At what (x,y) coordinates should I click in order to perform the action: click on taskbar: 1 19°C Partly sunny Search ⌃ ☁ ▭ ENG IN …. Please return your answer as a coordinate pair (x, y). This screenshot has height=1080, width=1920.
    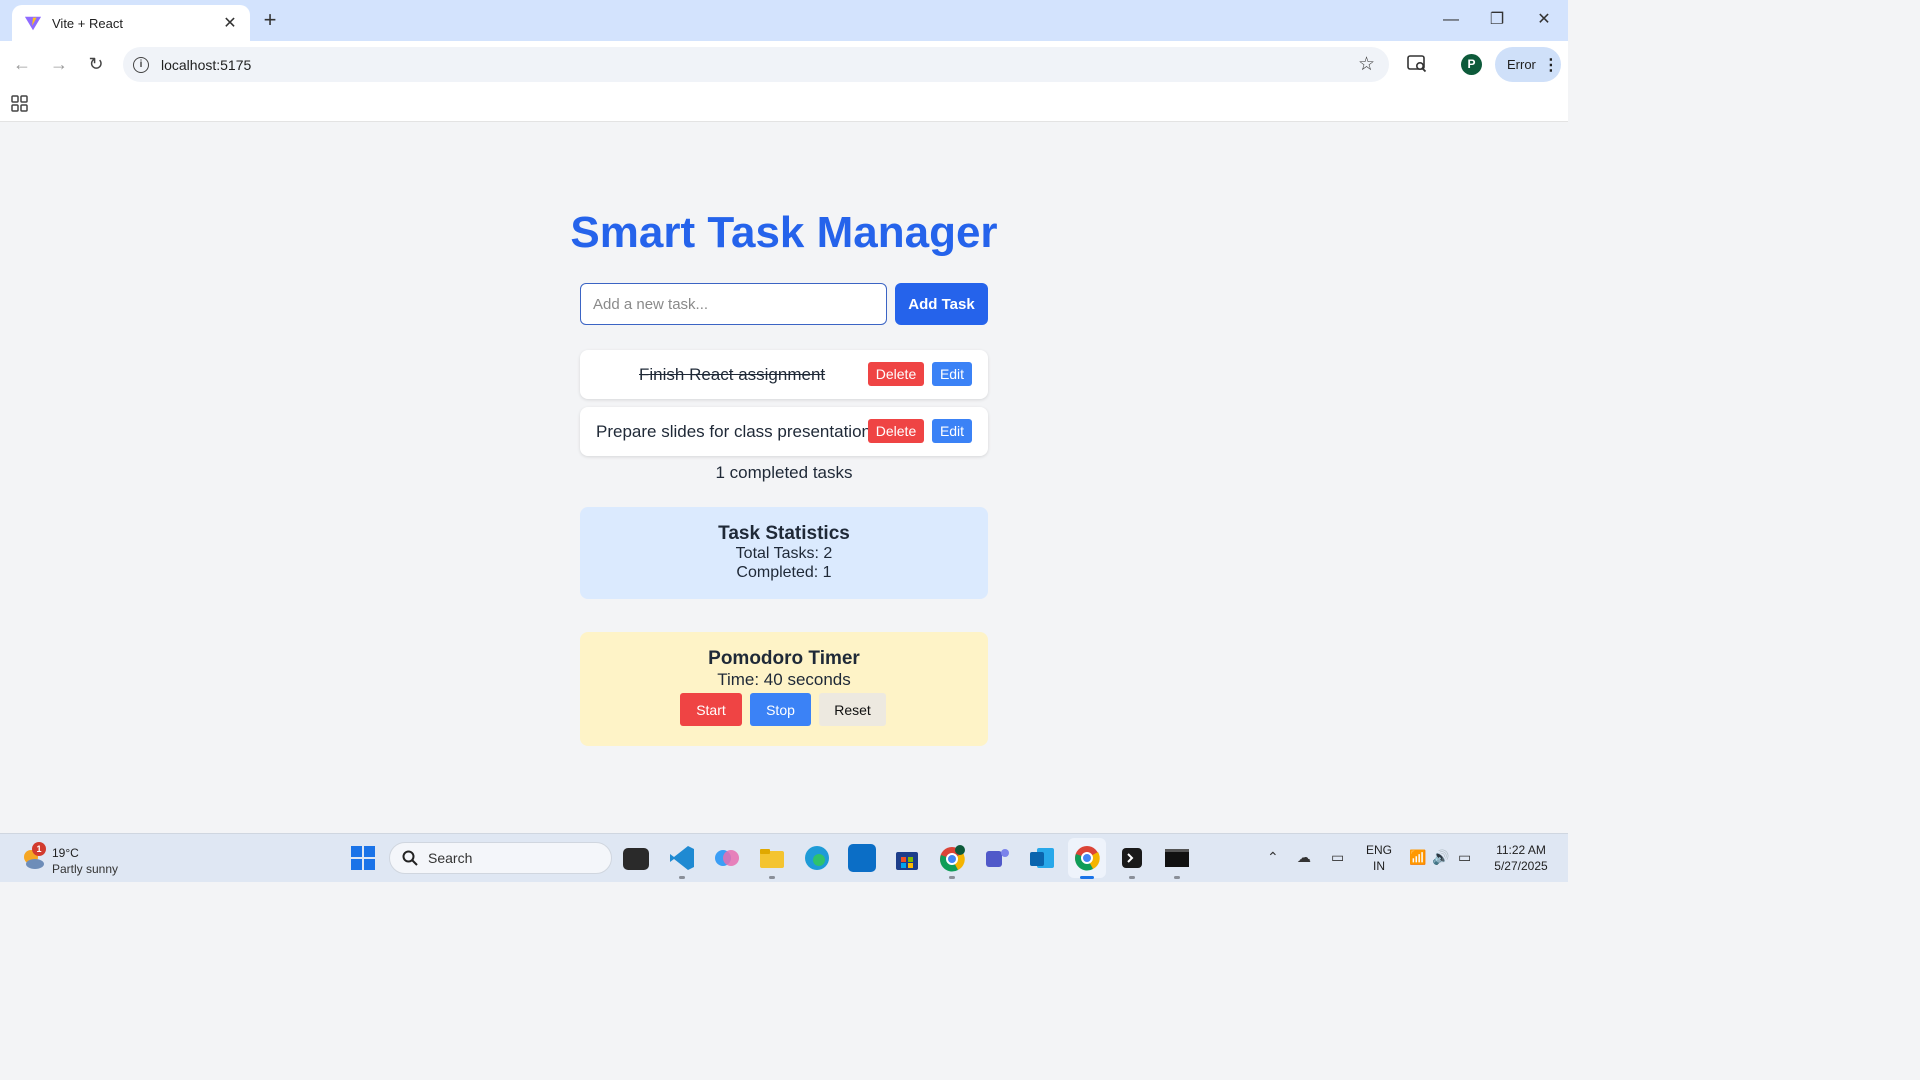
    Looking at the image, I should click on (784, 857).